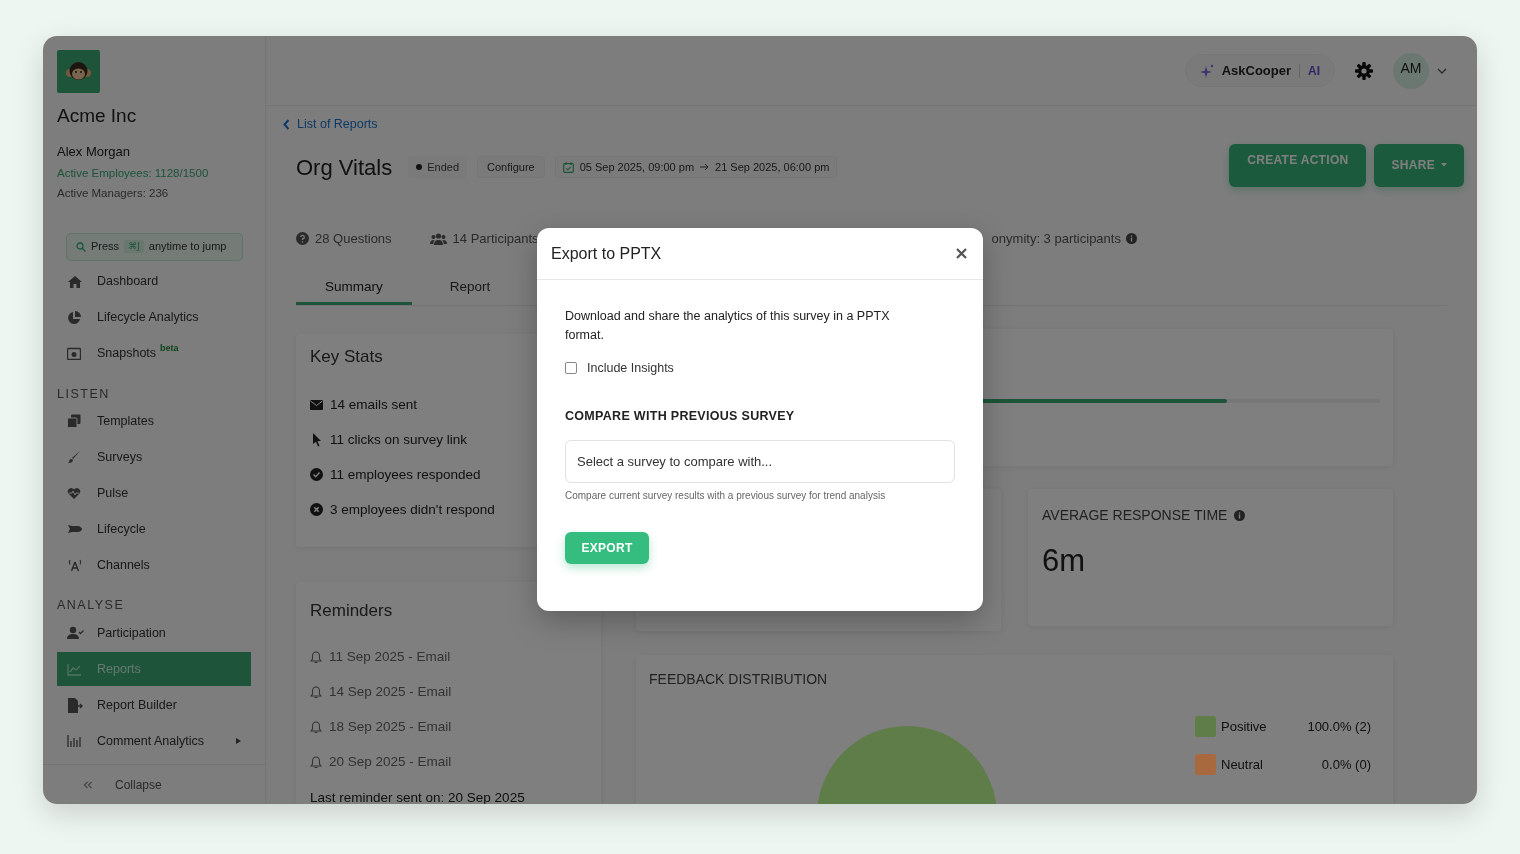 The width and height of the screenshot is (1520, 854). Describe the element at coordinates (330, 124) in the screenshot. I see `back-link: List of Reports` at that location.